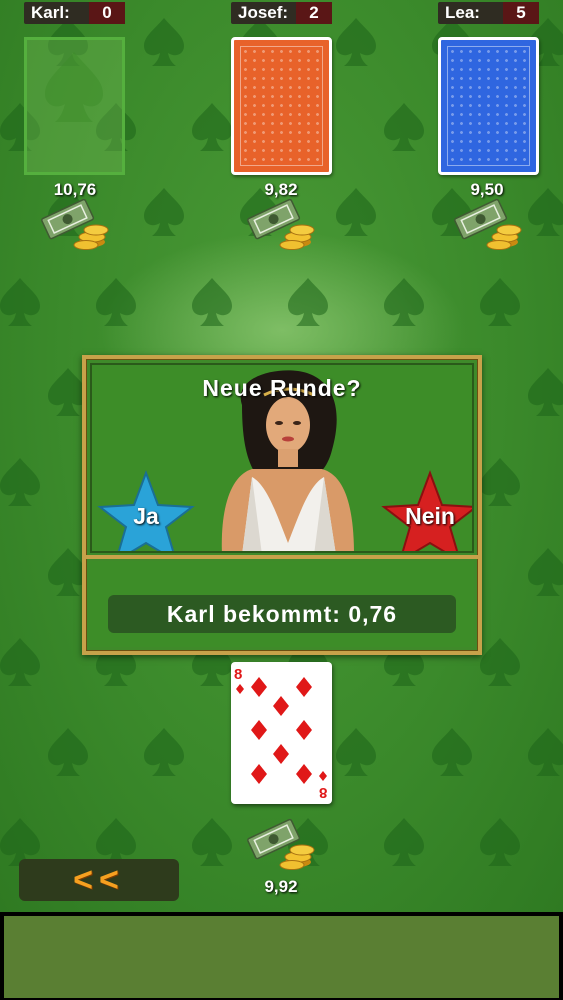 The height and width of the screenshot is (1000, 563). What do you see at coordinates (282, 614) in the screenshot?
I see `round-result-text: Karl bekommt: 0,76` at bounding box center [282, 614].